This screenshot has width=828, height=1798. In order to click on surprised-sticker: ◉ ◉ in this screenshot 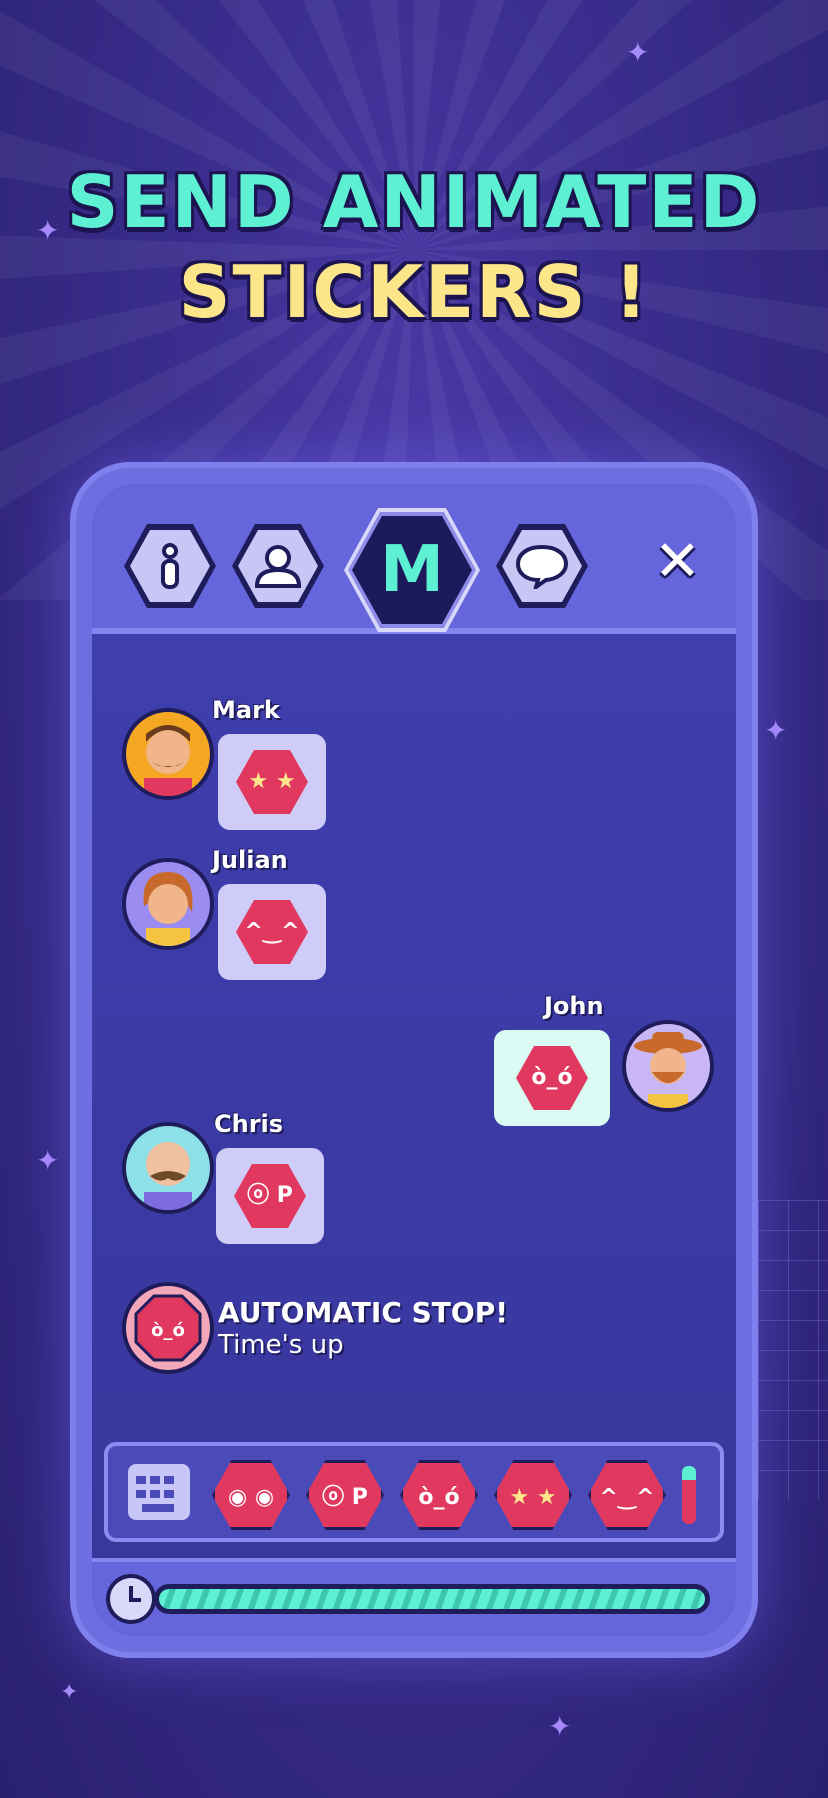, I will do `click(251, 1495)`.